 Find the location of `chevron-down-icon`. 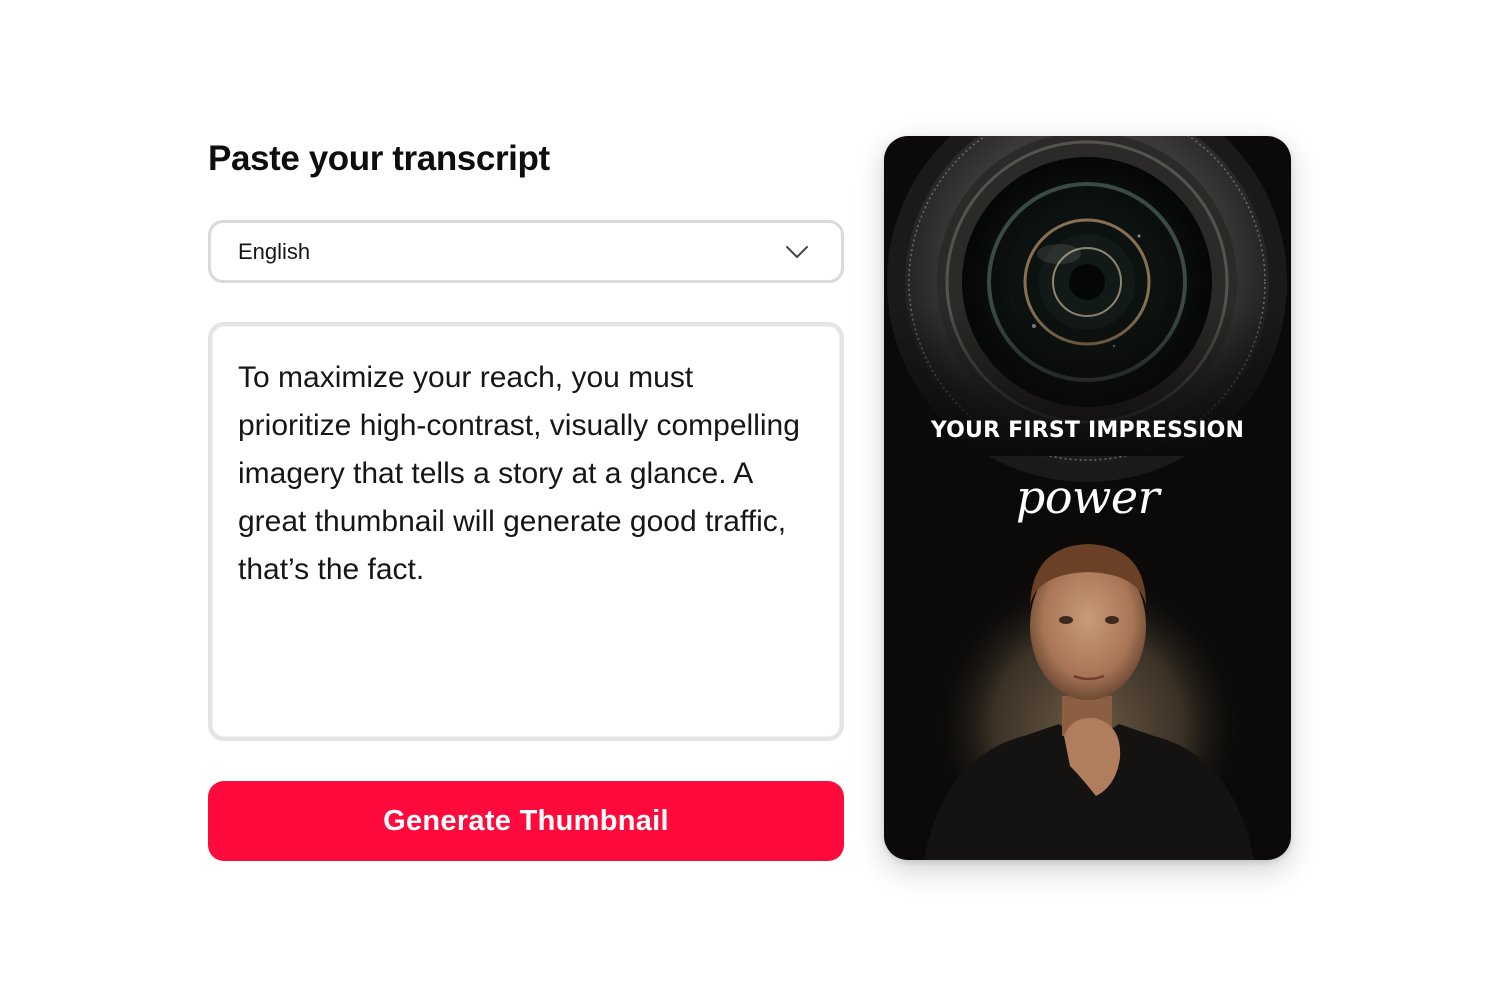

chevron-down-icon is located at coordinates (797, 252).